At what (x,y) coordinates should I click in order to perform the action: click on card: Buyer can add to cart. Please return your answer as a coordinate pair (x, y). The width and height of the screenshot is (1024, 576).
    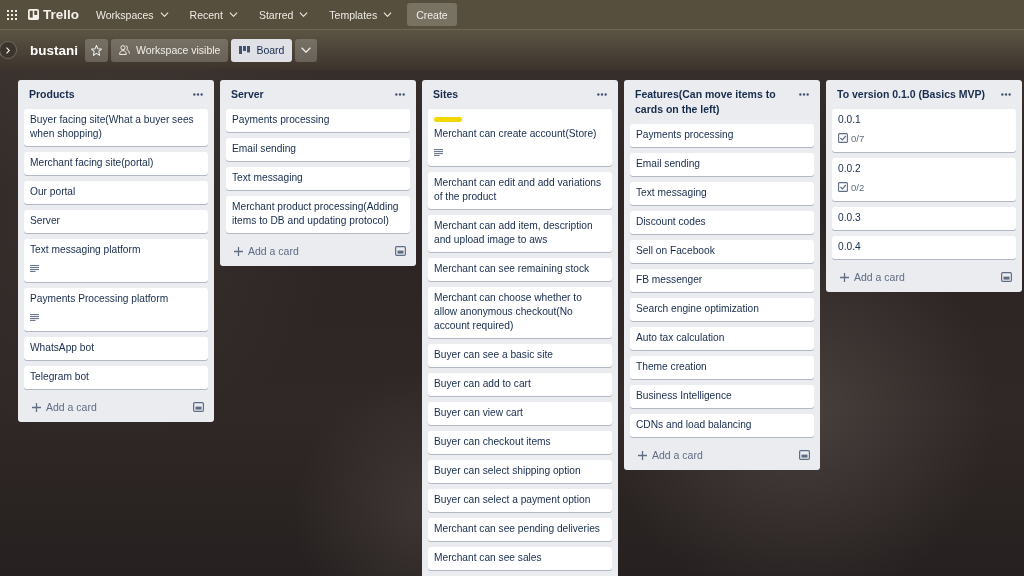
    Looking at the image, I should click on (520, 384).